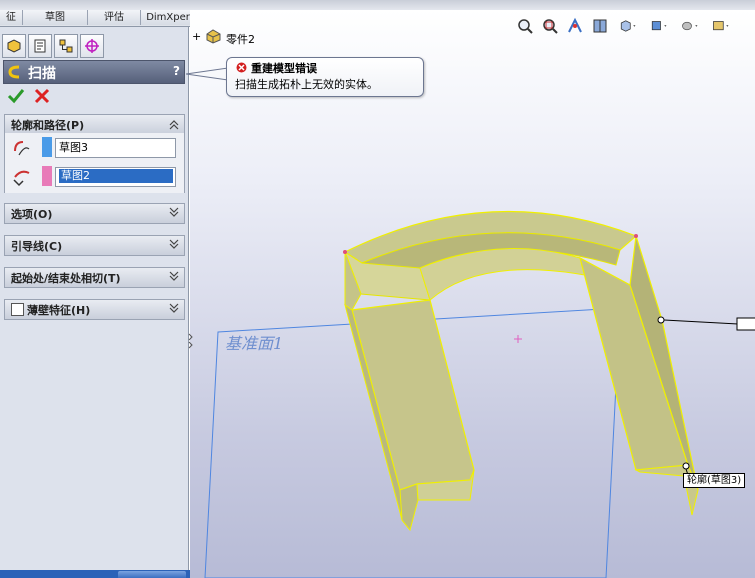 The height and width of the screenshot is (578, 755). What do you see at coordinates (42, 96) in the screenshot?
I see `cancel-icon` at bounding box center [42, 96].